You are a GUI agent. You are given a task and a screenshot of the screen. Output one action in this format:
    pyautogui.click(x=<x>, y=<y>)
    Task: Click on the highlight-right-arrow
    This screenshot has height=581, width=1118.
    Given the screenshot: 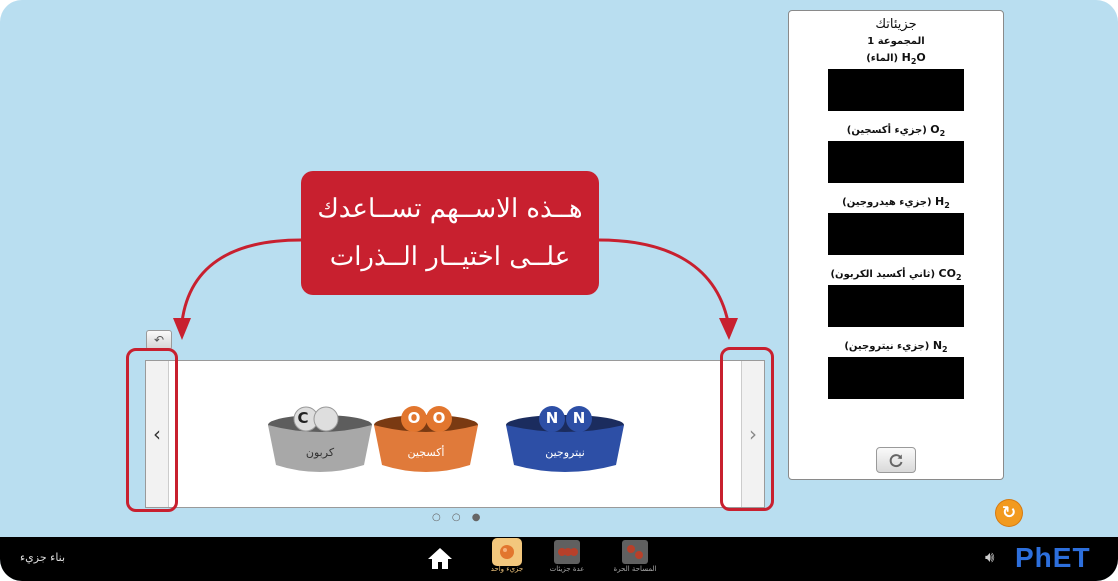 What is the action you would take?
    pyautogui.click(x=747, y=429)
    